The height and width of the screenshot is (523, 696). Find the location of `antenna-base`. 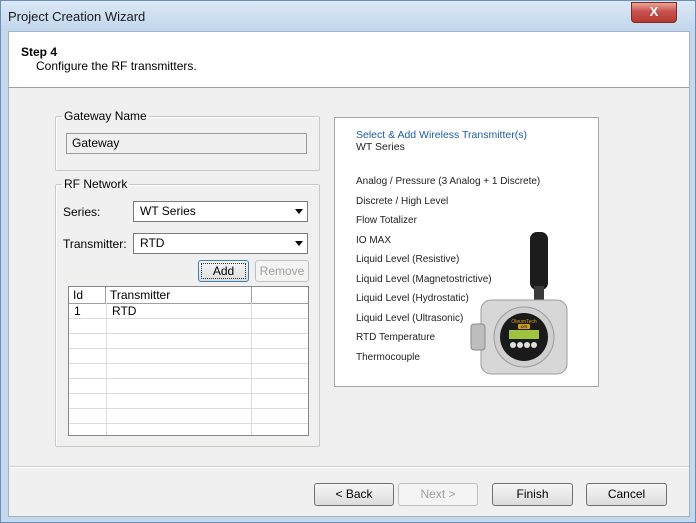

antenna-base is located at coordinates (539, 293).